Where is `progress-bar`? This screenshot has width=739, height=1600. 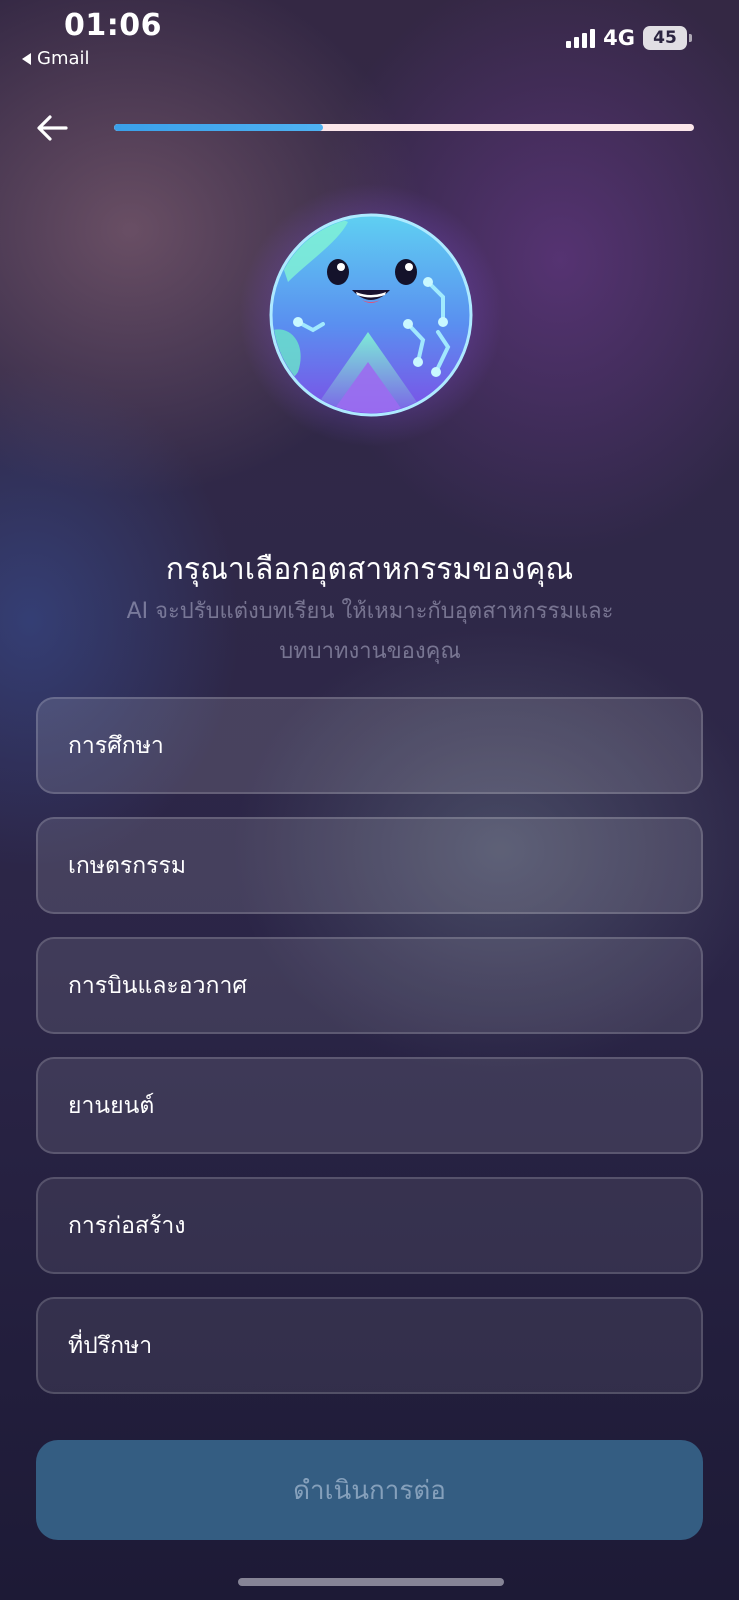 progress-bar is located at coordinates (404, 127).